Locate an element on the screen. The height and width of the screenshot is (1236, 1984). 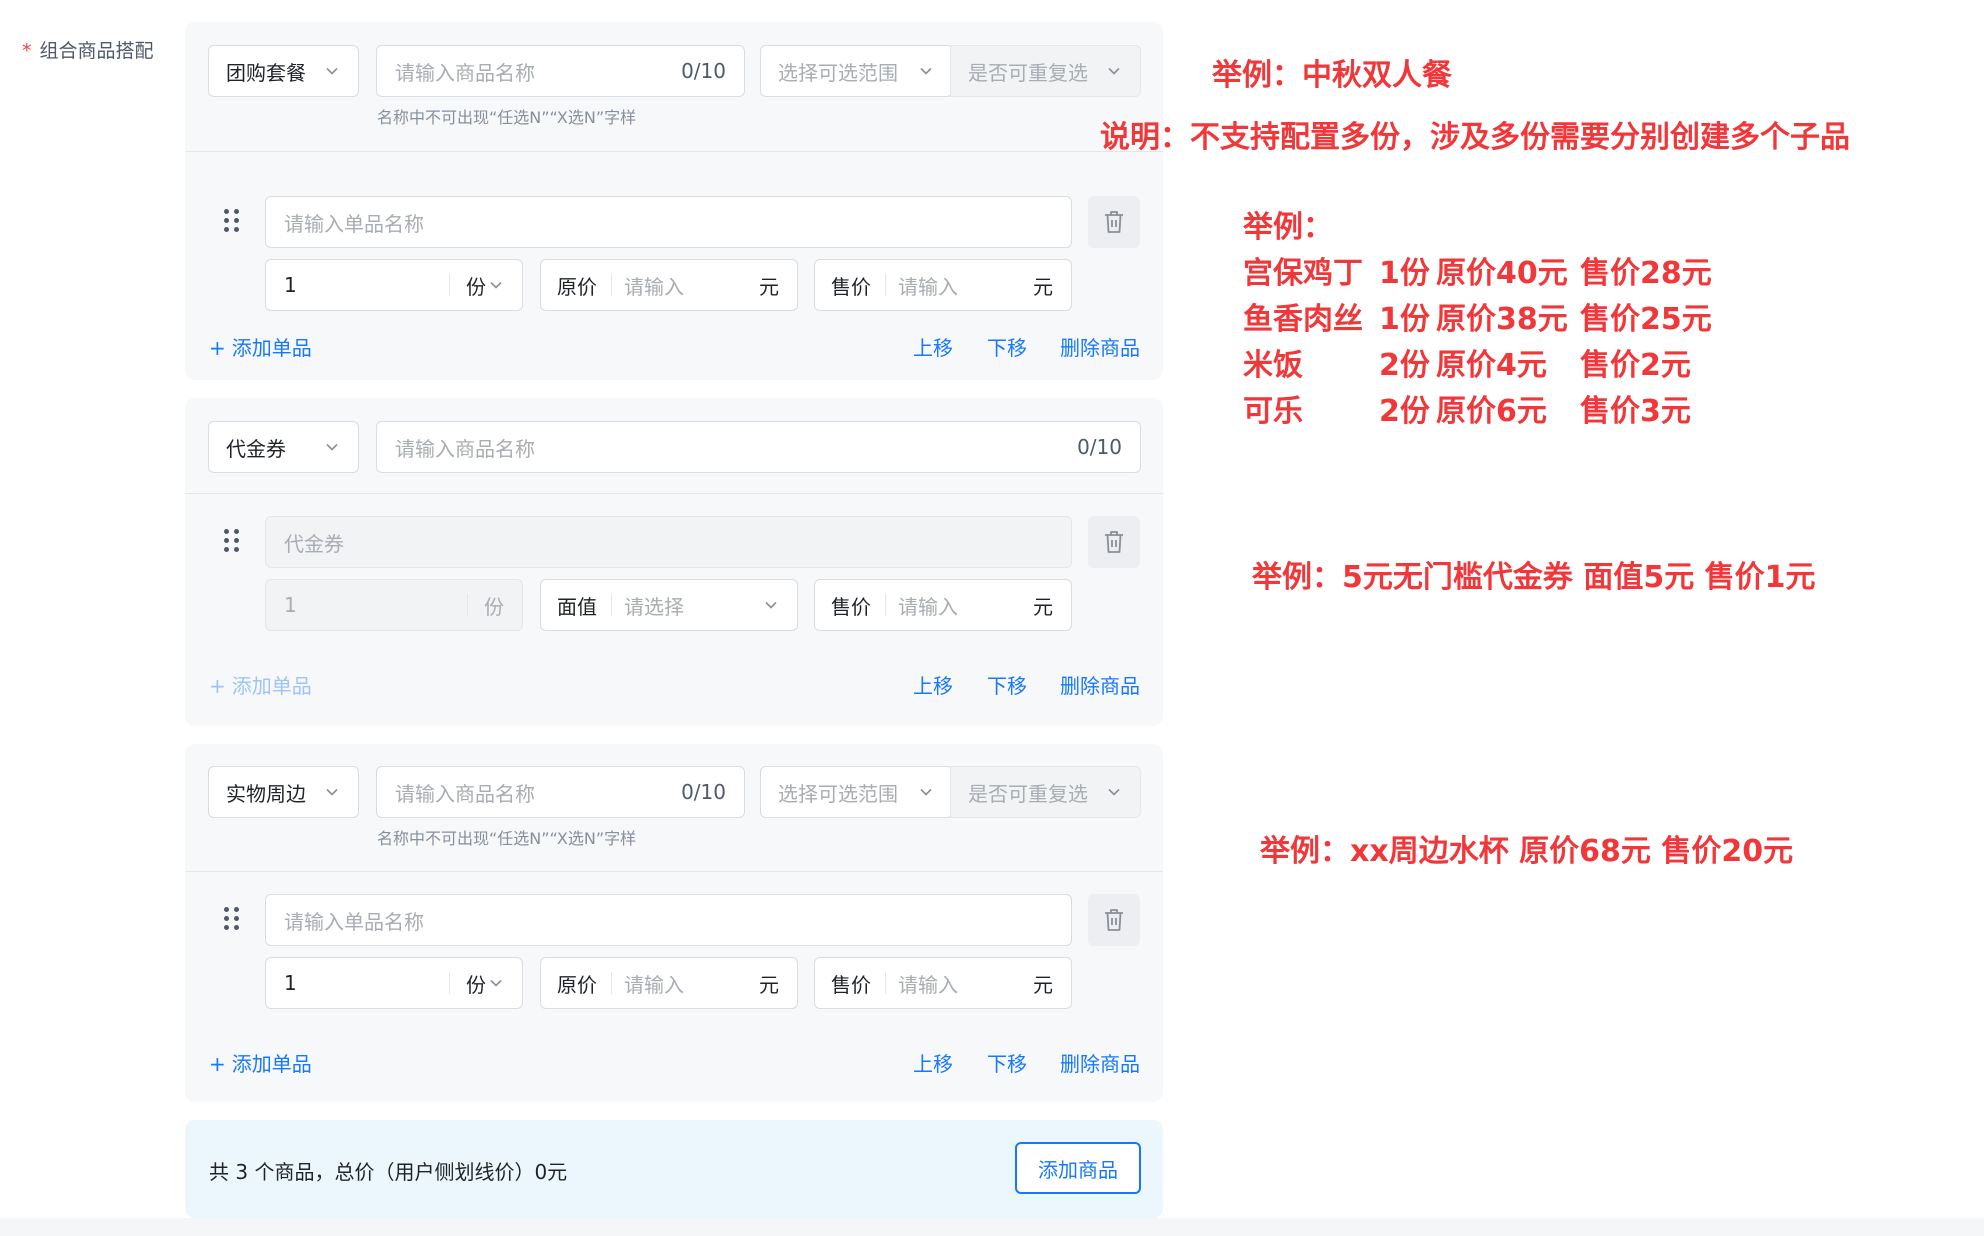
product-type-select: 代金券 is located at coordinates (283, 447).